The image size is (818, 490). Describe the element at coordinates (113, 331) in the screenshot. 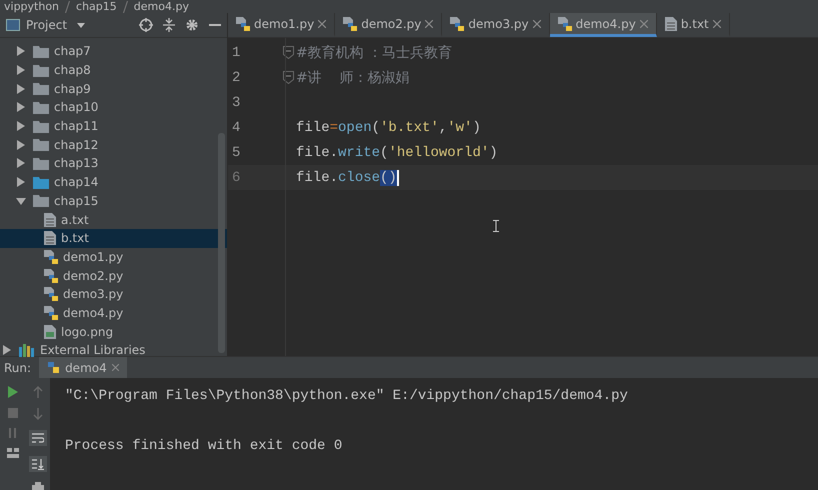

I see `tree-item: logo.png` at that location.